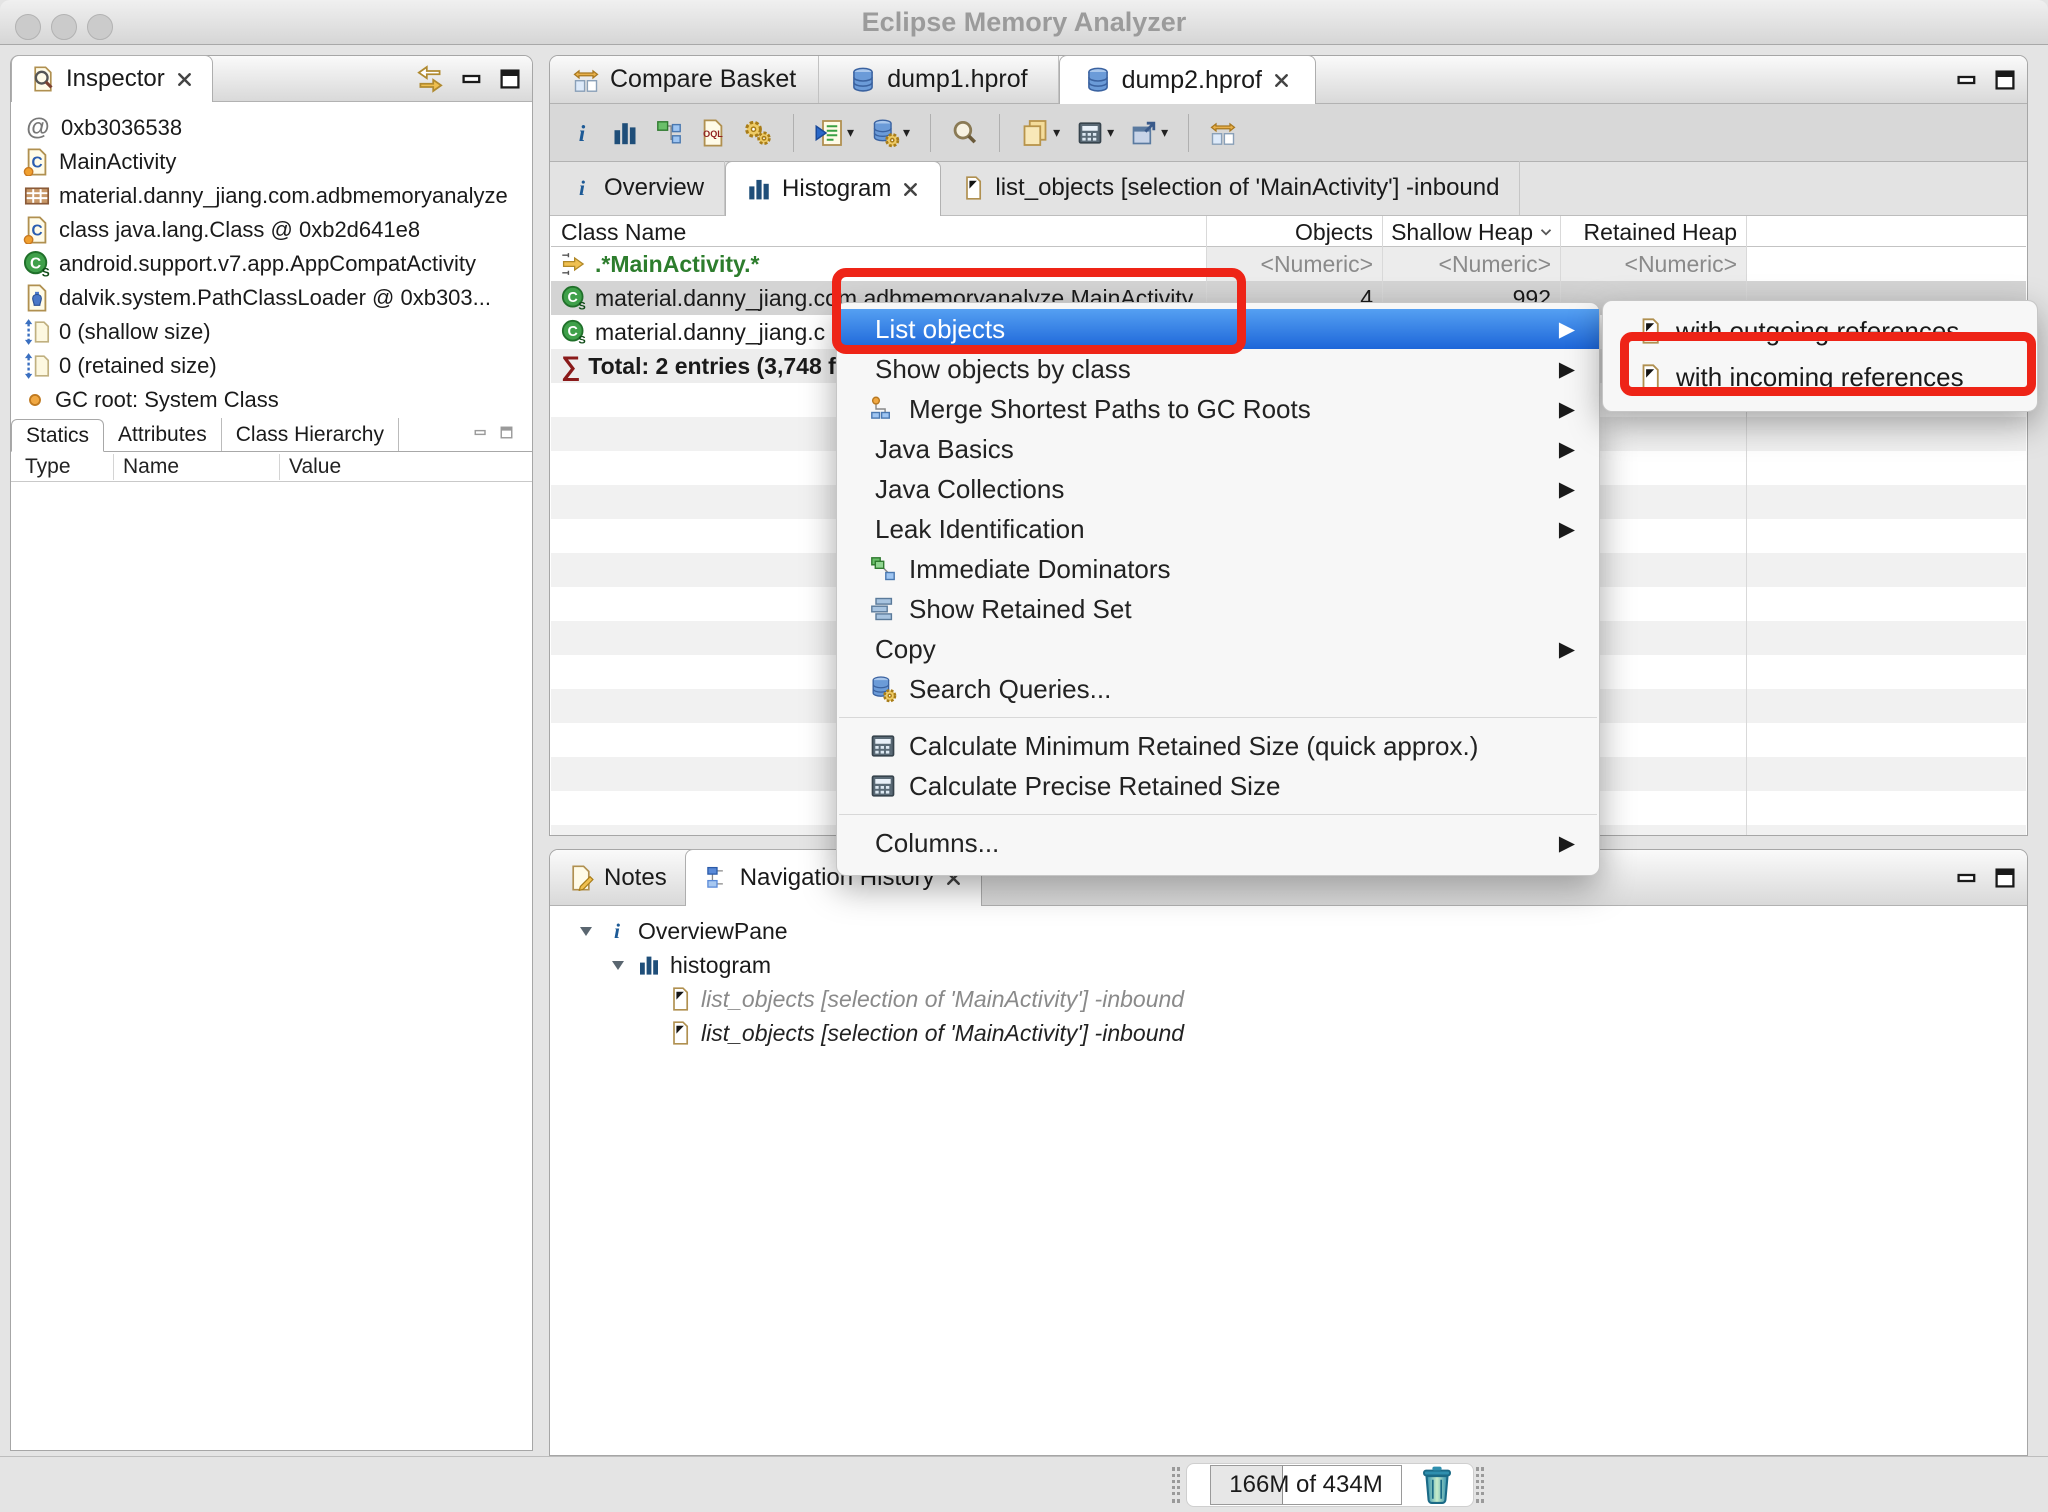  Describe the element at coordinates (1218, 569) in the screenshot. I see `menu-item-immediate-dominators: Immediate Dominators` at that location.